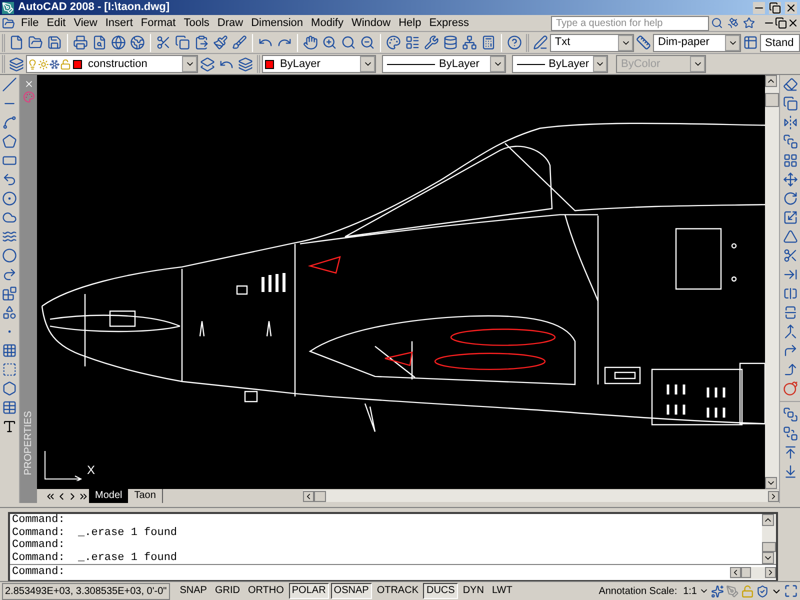  What do you see at coordinates (63, 466) in the screenshot?
I see `ucs-axis-icon` at bounding box center [63, 466].